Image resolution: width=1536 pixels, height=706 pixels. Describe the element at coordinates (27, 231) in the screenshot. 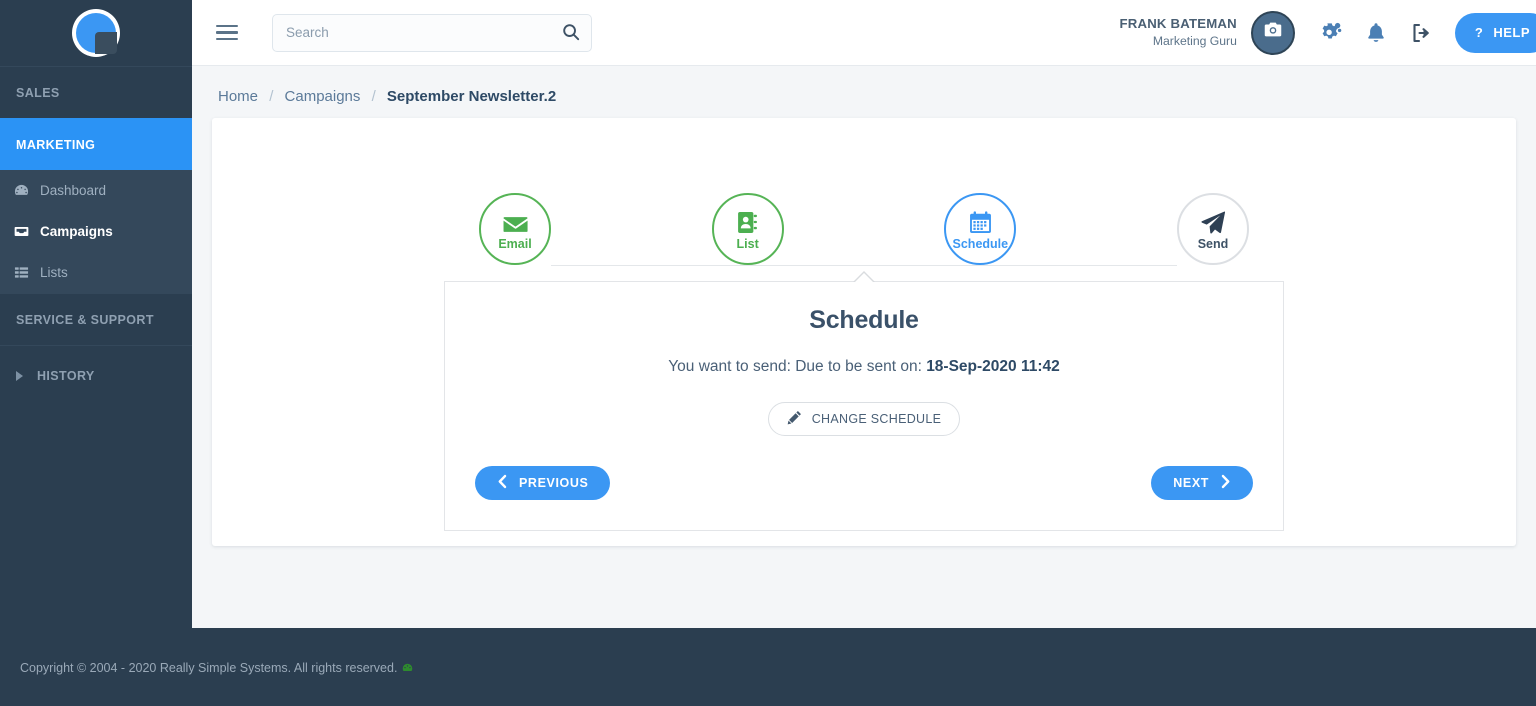

I see `inbox-icon` at that location.